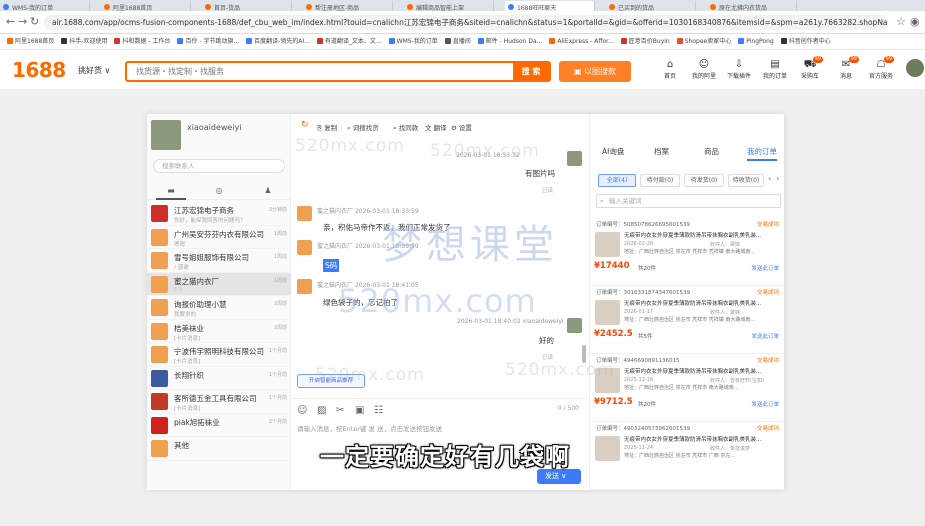 The image size is (925, 526). What do you see at coordinates (219, 214) in the screenshot?
I see `contact-item: 江苏宏锦电子商务 你好，能探我回答的问题吗？ 3分钟前` at bounding box center [219, 214].